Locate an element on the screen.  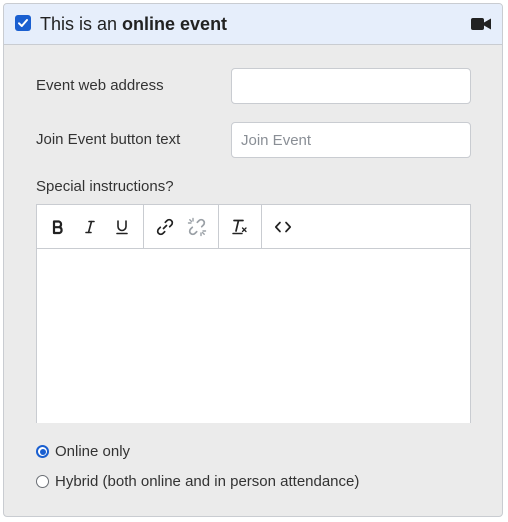
online-only-radio is located at coordinates (42, 451).